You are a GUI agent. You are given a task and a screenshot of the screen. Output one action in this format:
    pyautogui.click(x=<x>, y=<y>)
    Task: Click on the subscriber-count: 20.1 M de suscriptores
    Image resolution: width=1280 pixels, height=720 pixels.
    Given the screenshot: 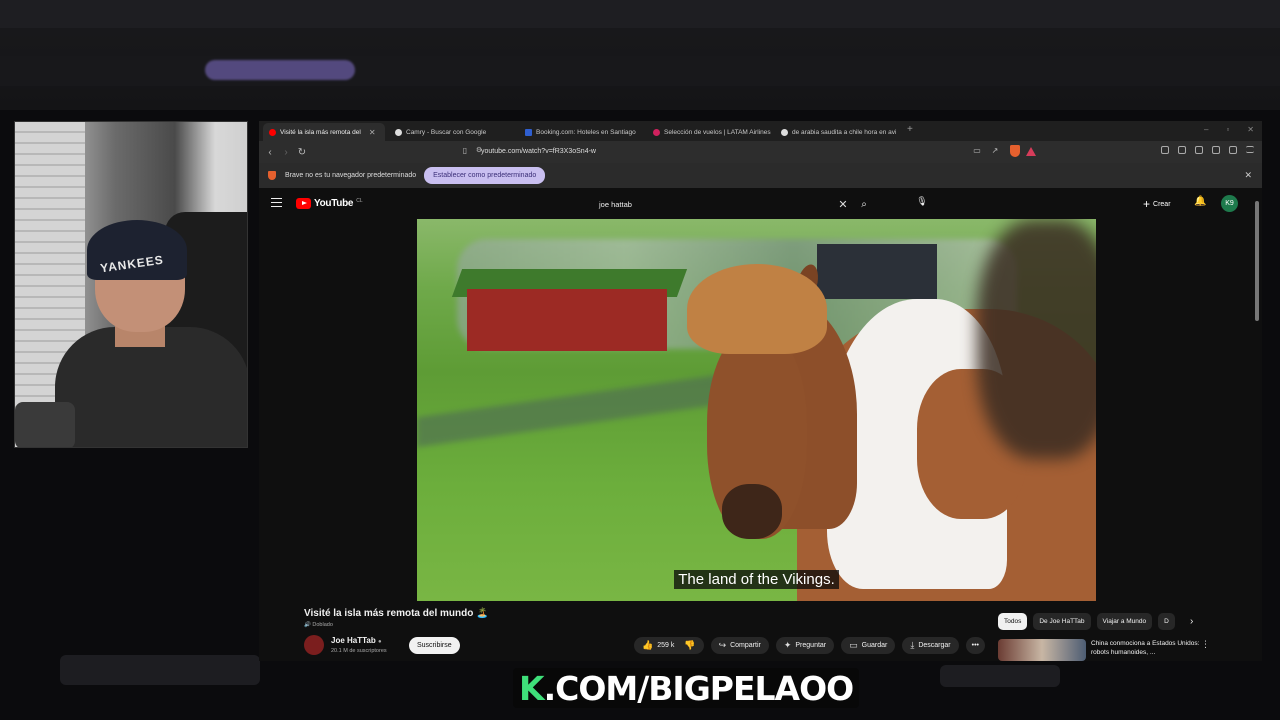 What is the action you would take?
    pyautogui.click(x=359, y=651)
    